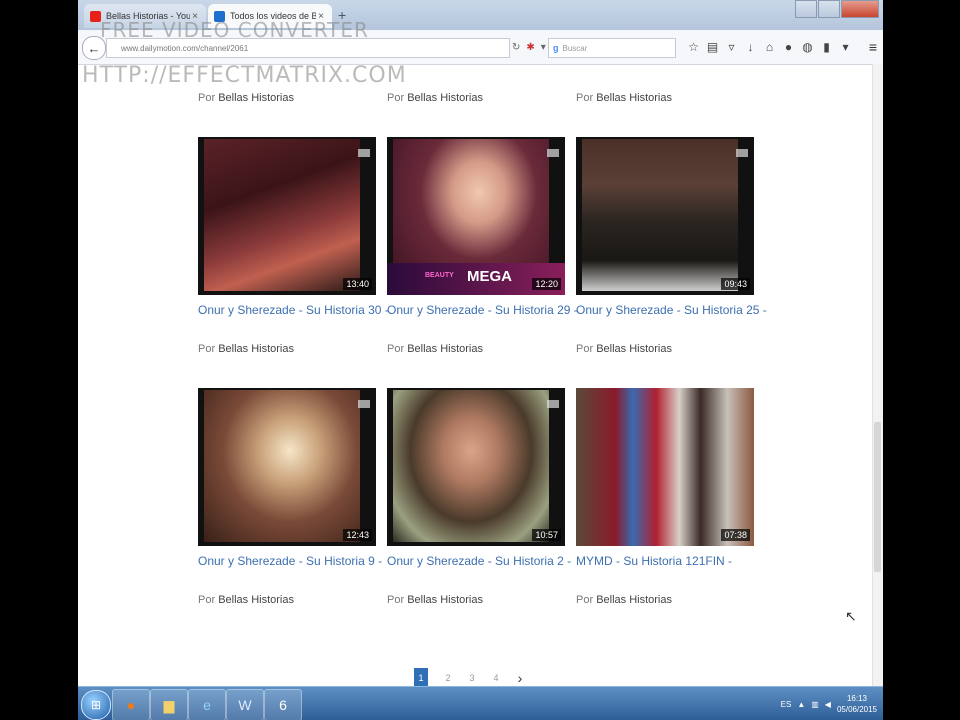 This screenshot has height=720, width=960. Describe the element at coordinates (654, 561) in the screenshot. I see `video-title-link: MYMD - Su Historia 121FIN -` at that location.